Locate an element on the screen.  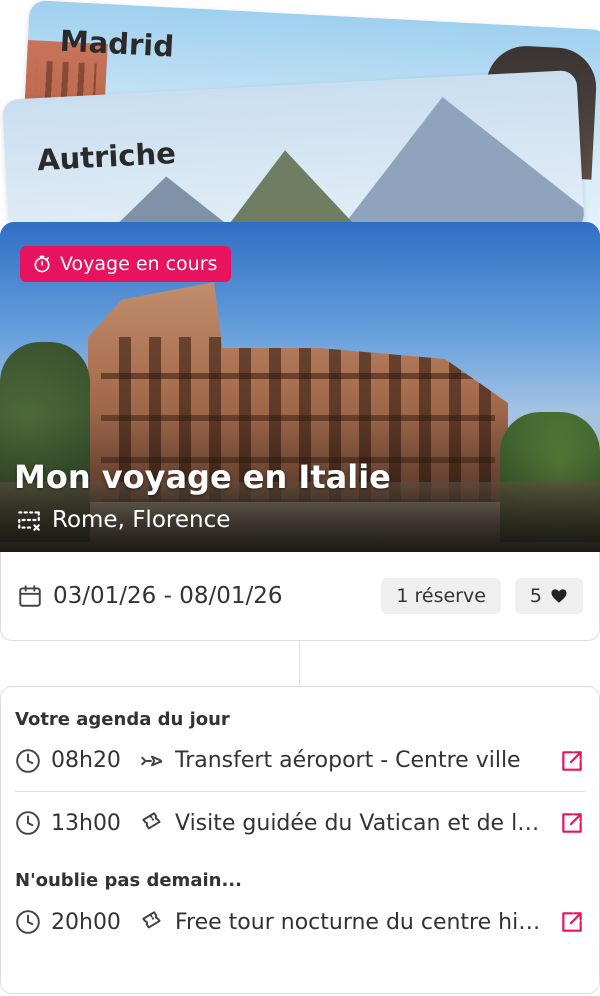
trip-card-title: Autriche is located at coordinates (106, 157).